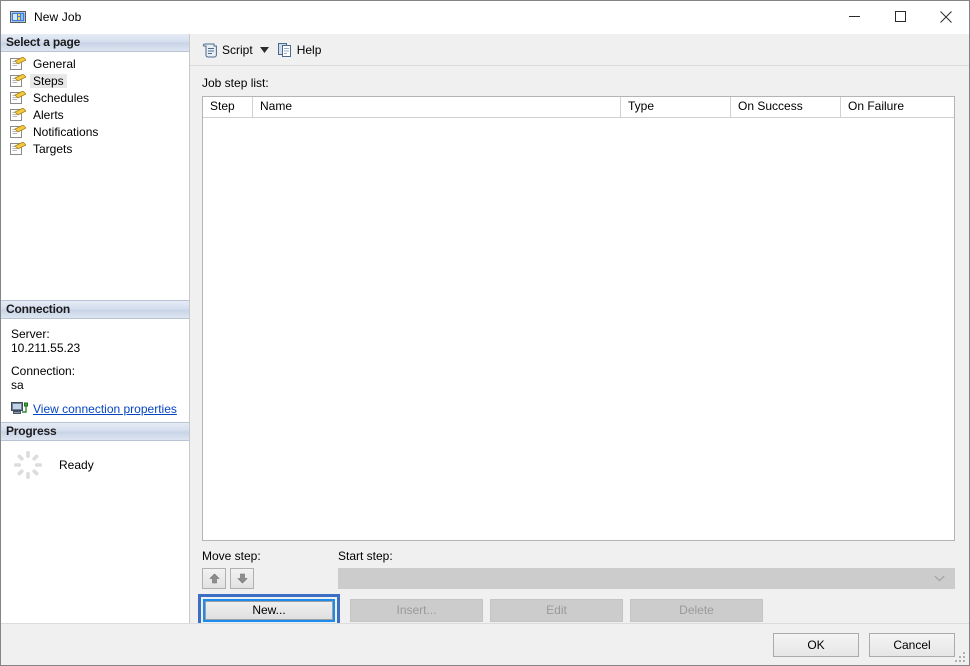 The width and height of the screenshot is (970, 666). What do you see at coordinates (210, 50) in the screenshot?
I see `script-icon` at bounding box center [210, 50].